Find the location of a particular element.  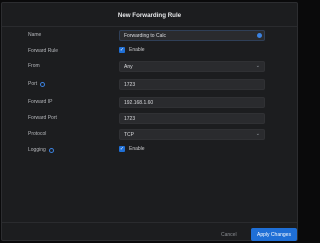

forward-rule-row: Forward Rule ✓ Enable is located at coordinates (132, 52).